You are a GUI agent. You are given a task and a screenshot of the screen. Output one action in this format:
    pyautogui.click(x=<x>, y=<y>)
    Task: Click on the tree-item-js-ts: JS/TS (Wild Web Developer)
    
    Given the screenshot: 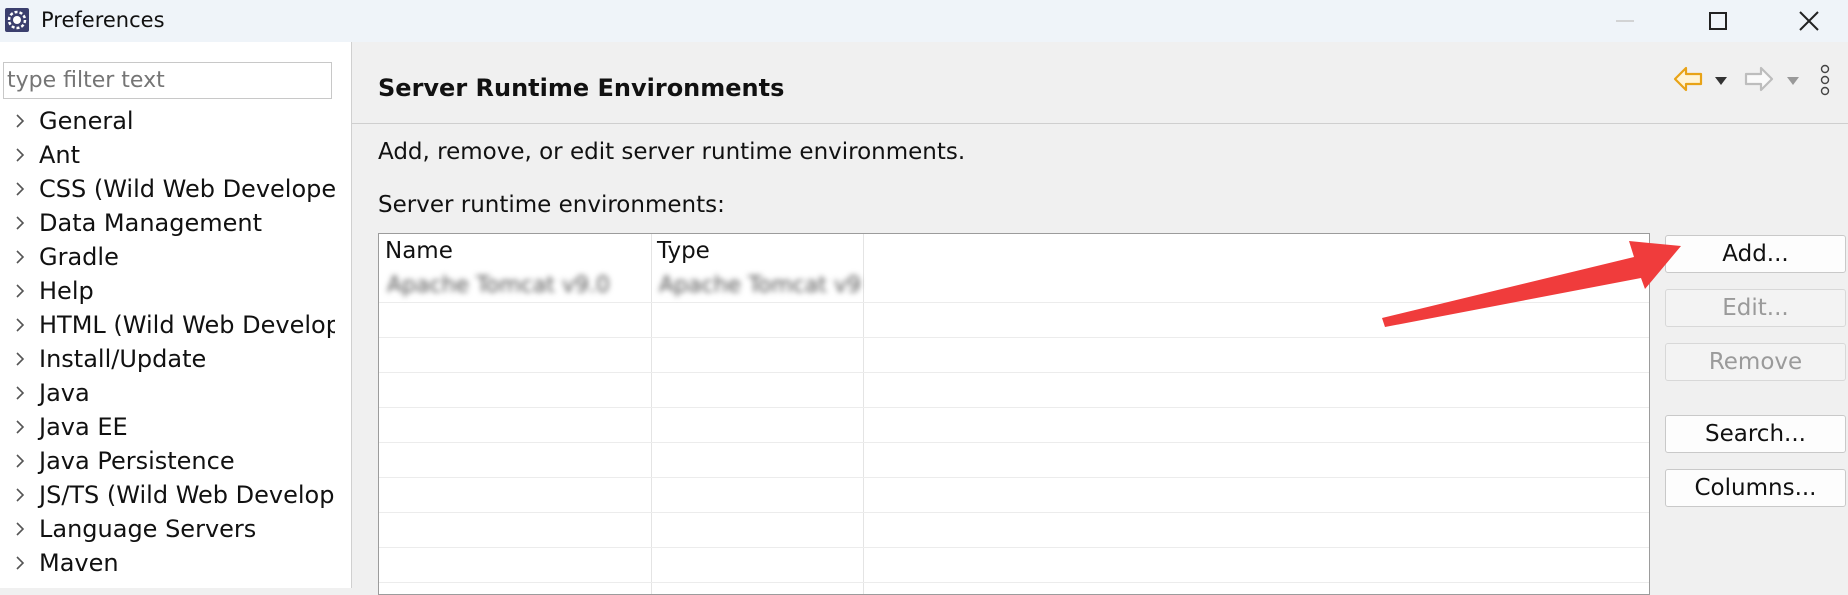 What is the action you would take?
    pyautogui.click(x=167, y=495)
    